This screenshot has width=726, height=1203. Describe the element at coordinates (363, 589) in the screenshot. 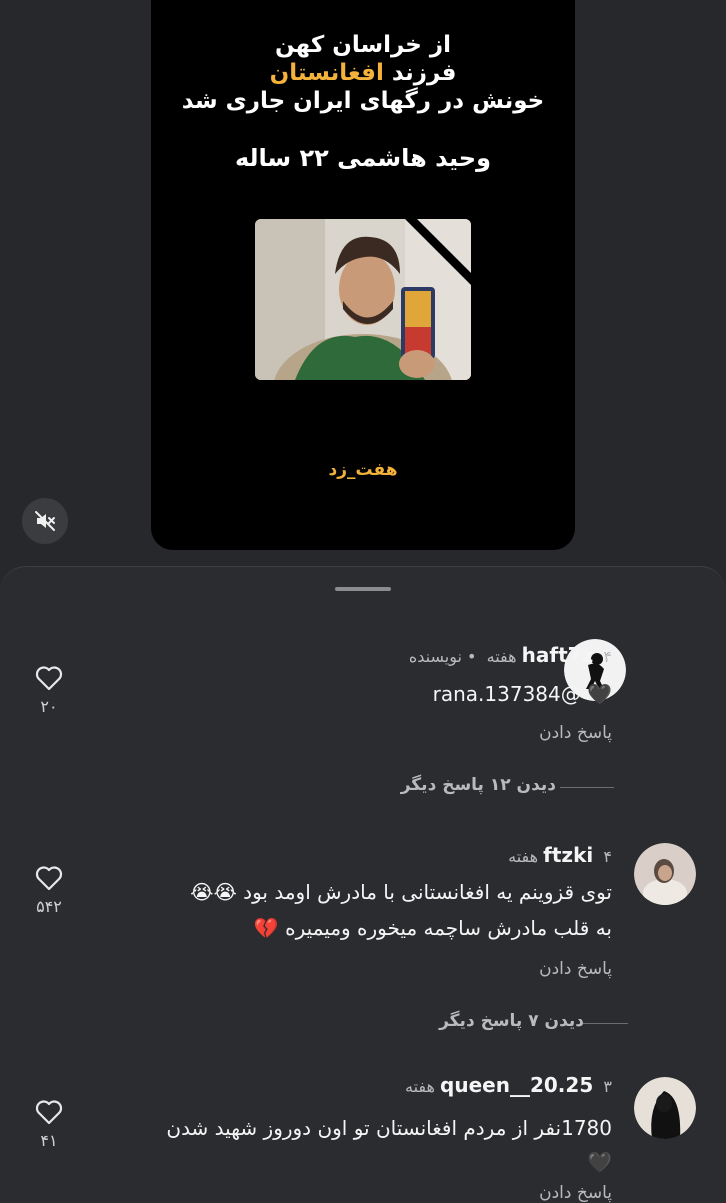

I see `sheet-drag-handle` at that location.